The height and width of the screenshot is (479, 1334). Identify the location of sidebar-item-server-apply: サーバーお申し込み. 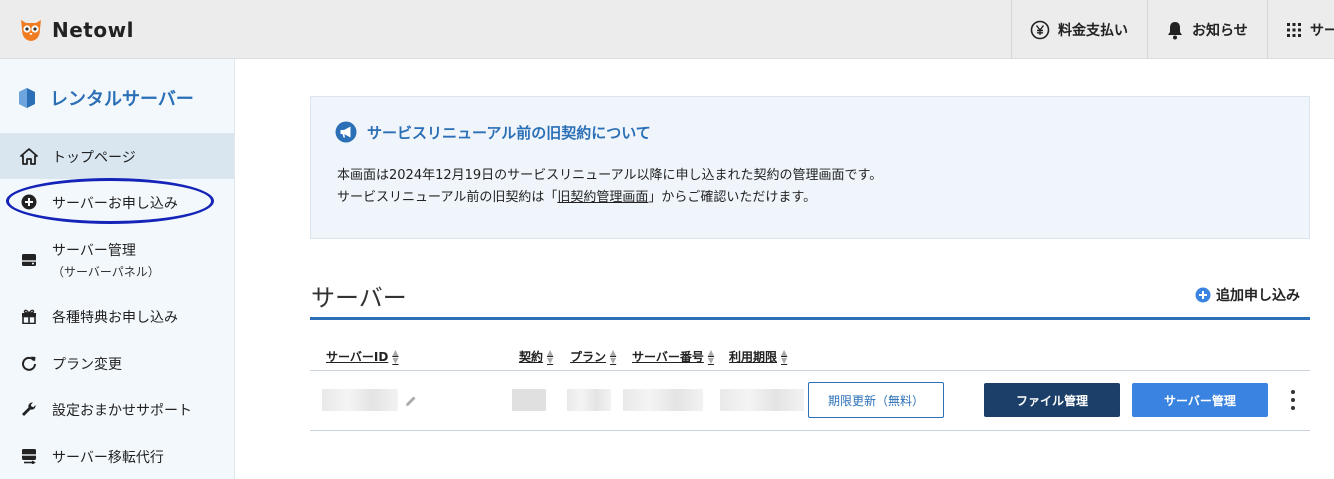
(117, 202).